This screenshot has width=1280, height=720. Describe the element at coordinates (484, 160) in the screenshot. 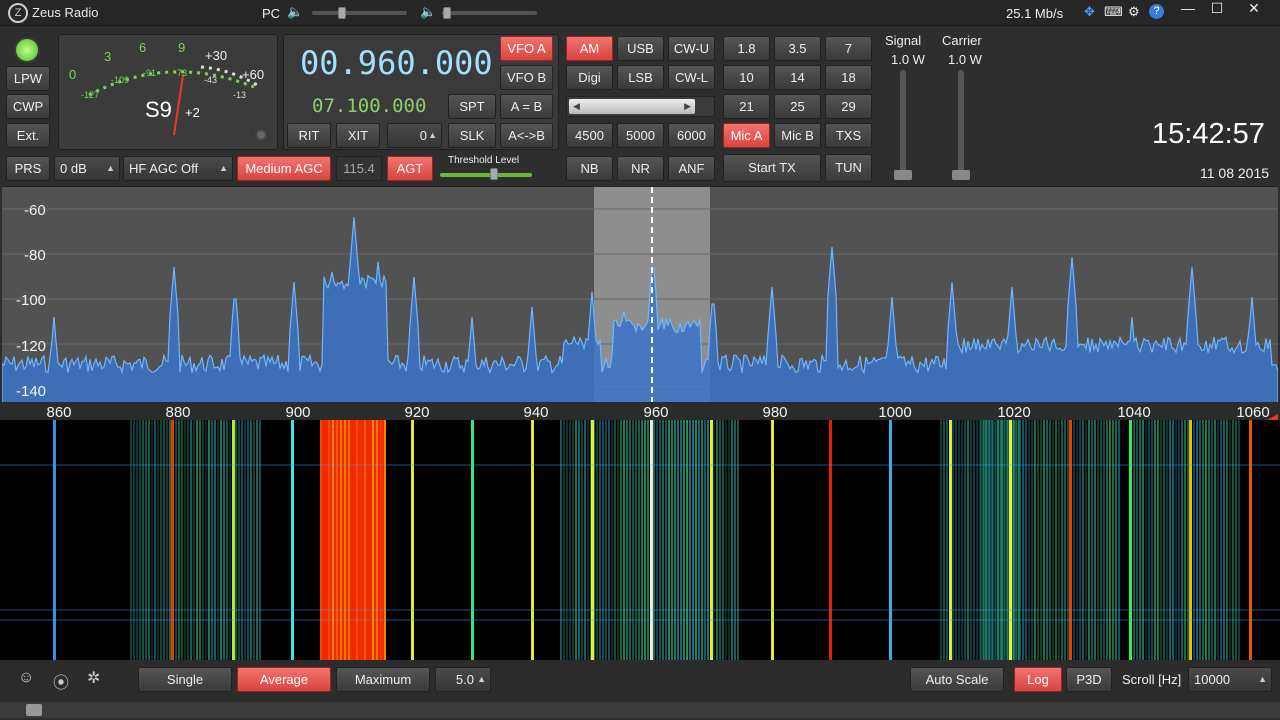

I see `threshold-label: Threshold Level` at that location.